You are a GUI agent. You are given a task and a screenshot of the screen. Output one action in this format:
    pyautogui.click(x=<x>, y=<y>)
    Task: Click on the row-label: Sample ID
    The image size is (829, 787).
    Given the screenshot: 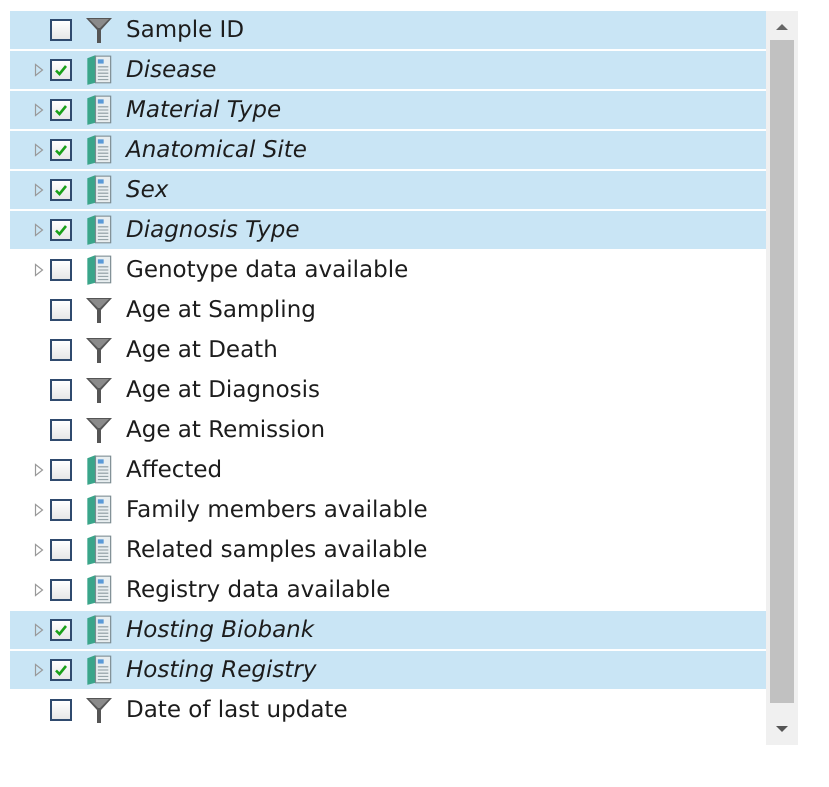 What is the action you would take?
    pyautogui.click(x=185, y=30)
    